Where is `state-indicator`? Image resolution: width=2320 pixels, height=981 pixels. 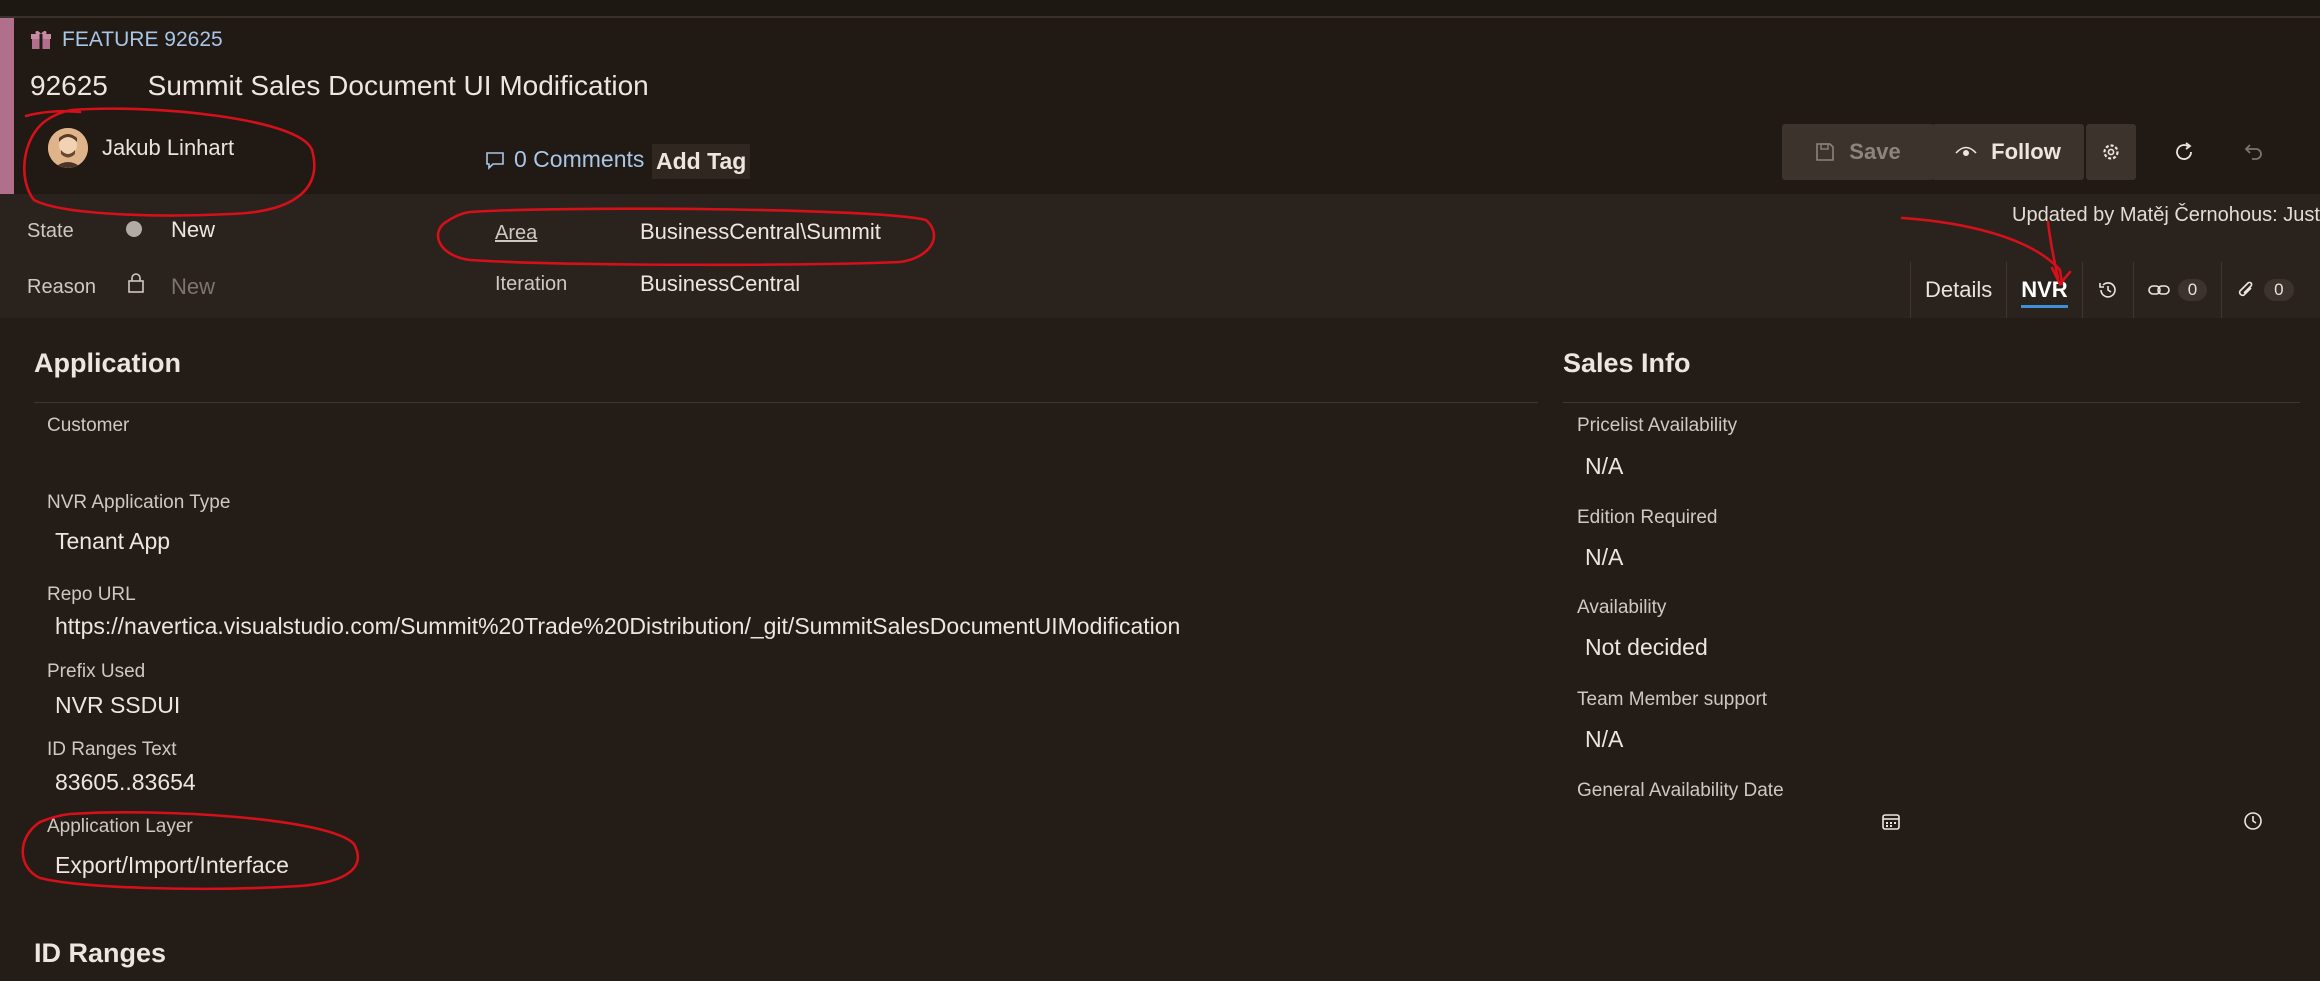 state-indicator is located at coordinates (134, 229).